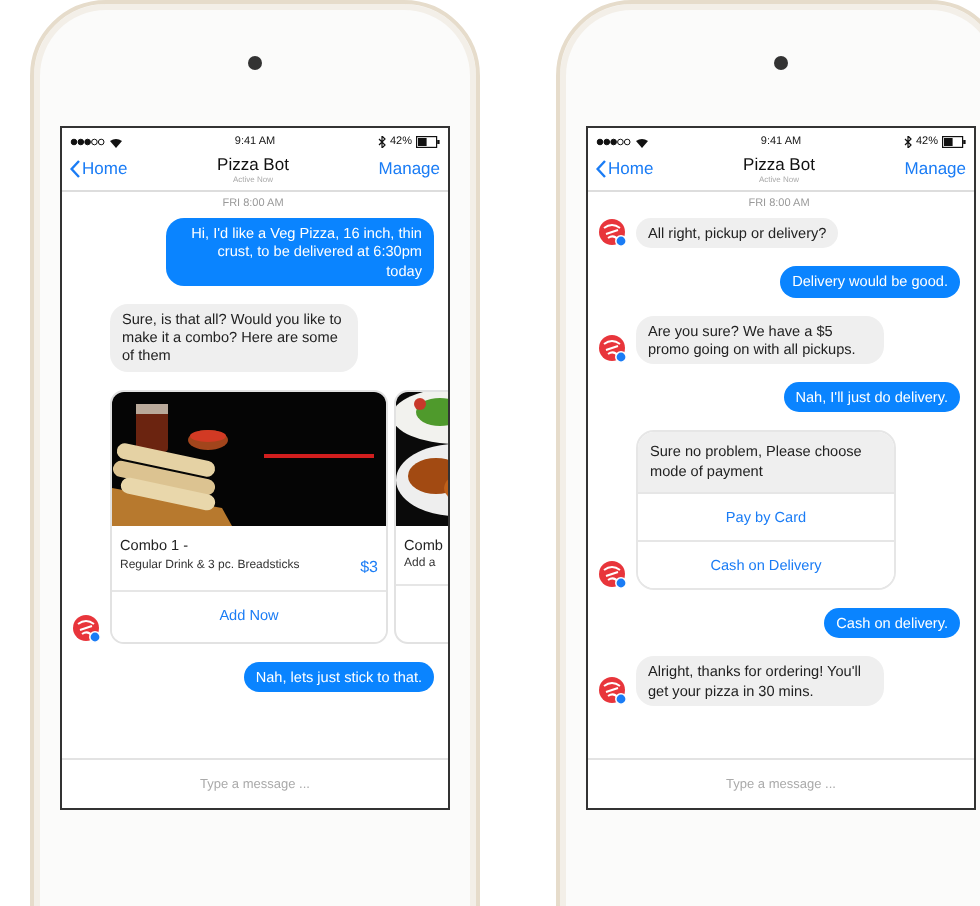  Describe the element at coordinates (369, 566) in the screenshot. I see `card-price: $3` at that location.